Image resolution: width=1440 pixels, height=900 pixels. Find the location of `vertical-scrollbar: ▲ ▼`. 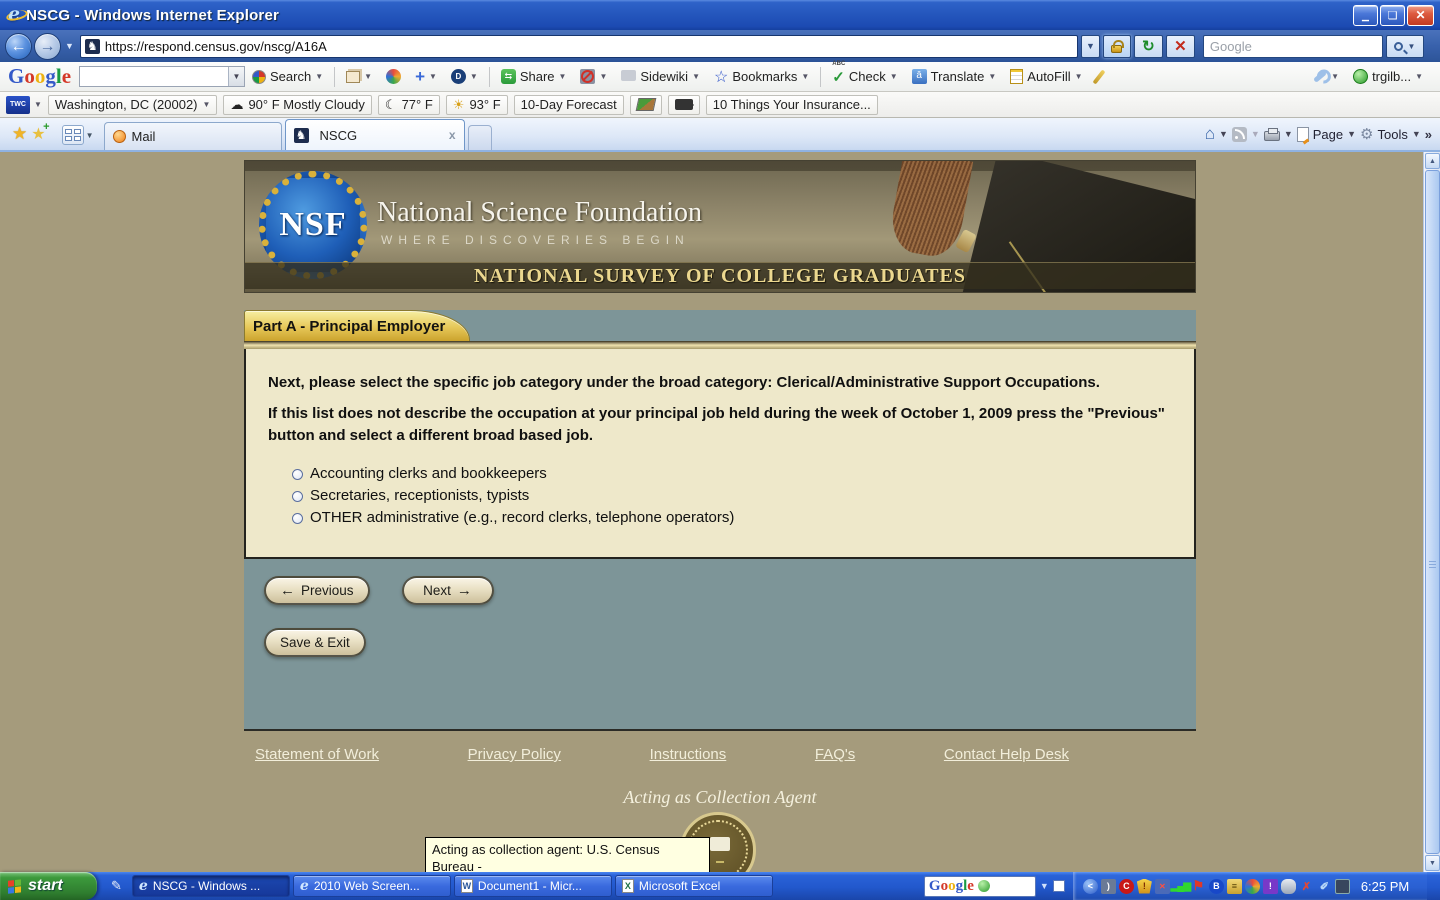

vertical-scrollbar: ▲ ▼ is located at coordinates (1431, 512).